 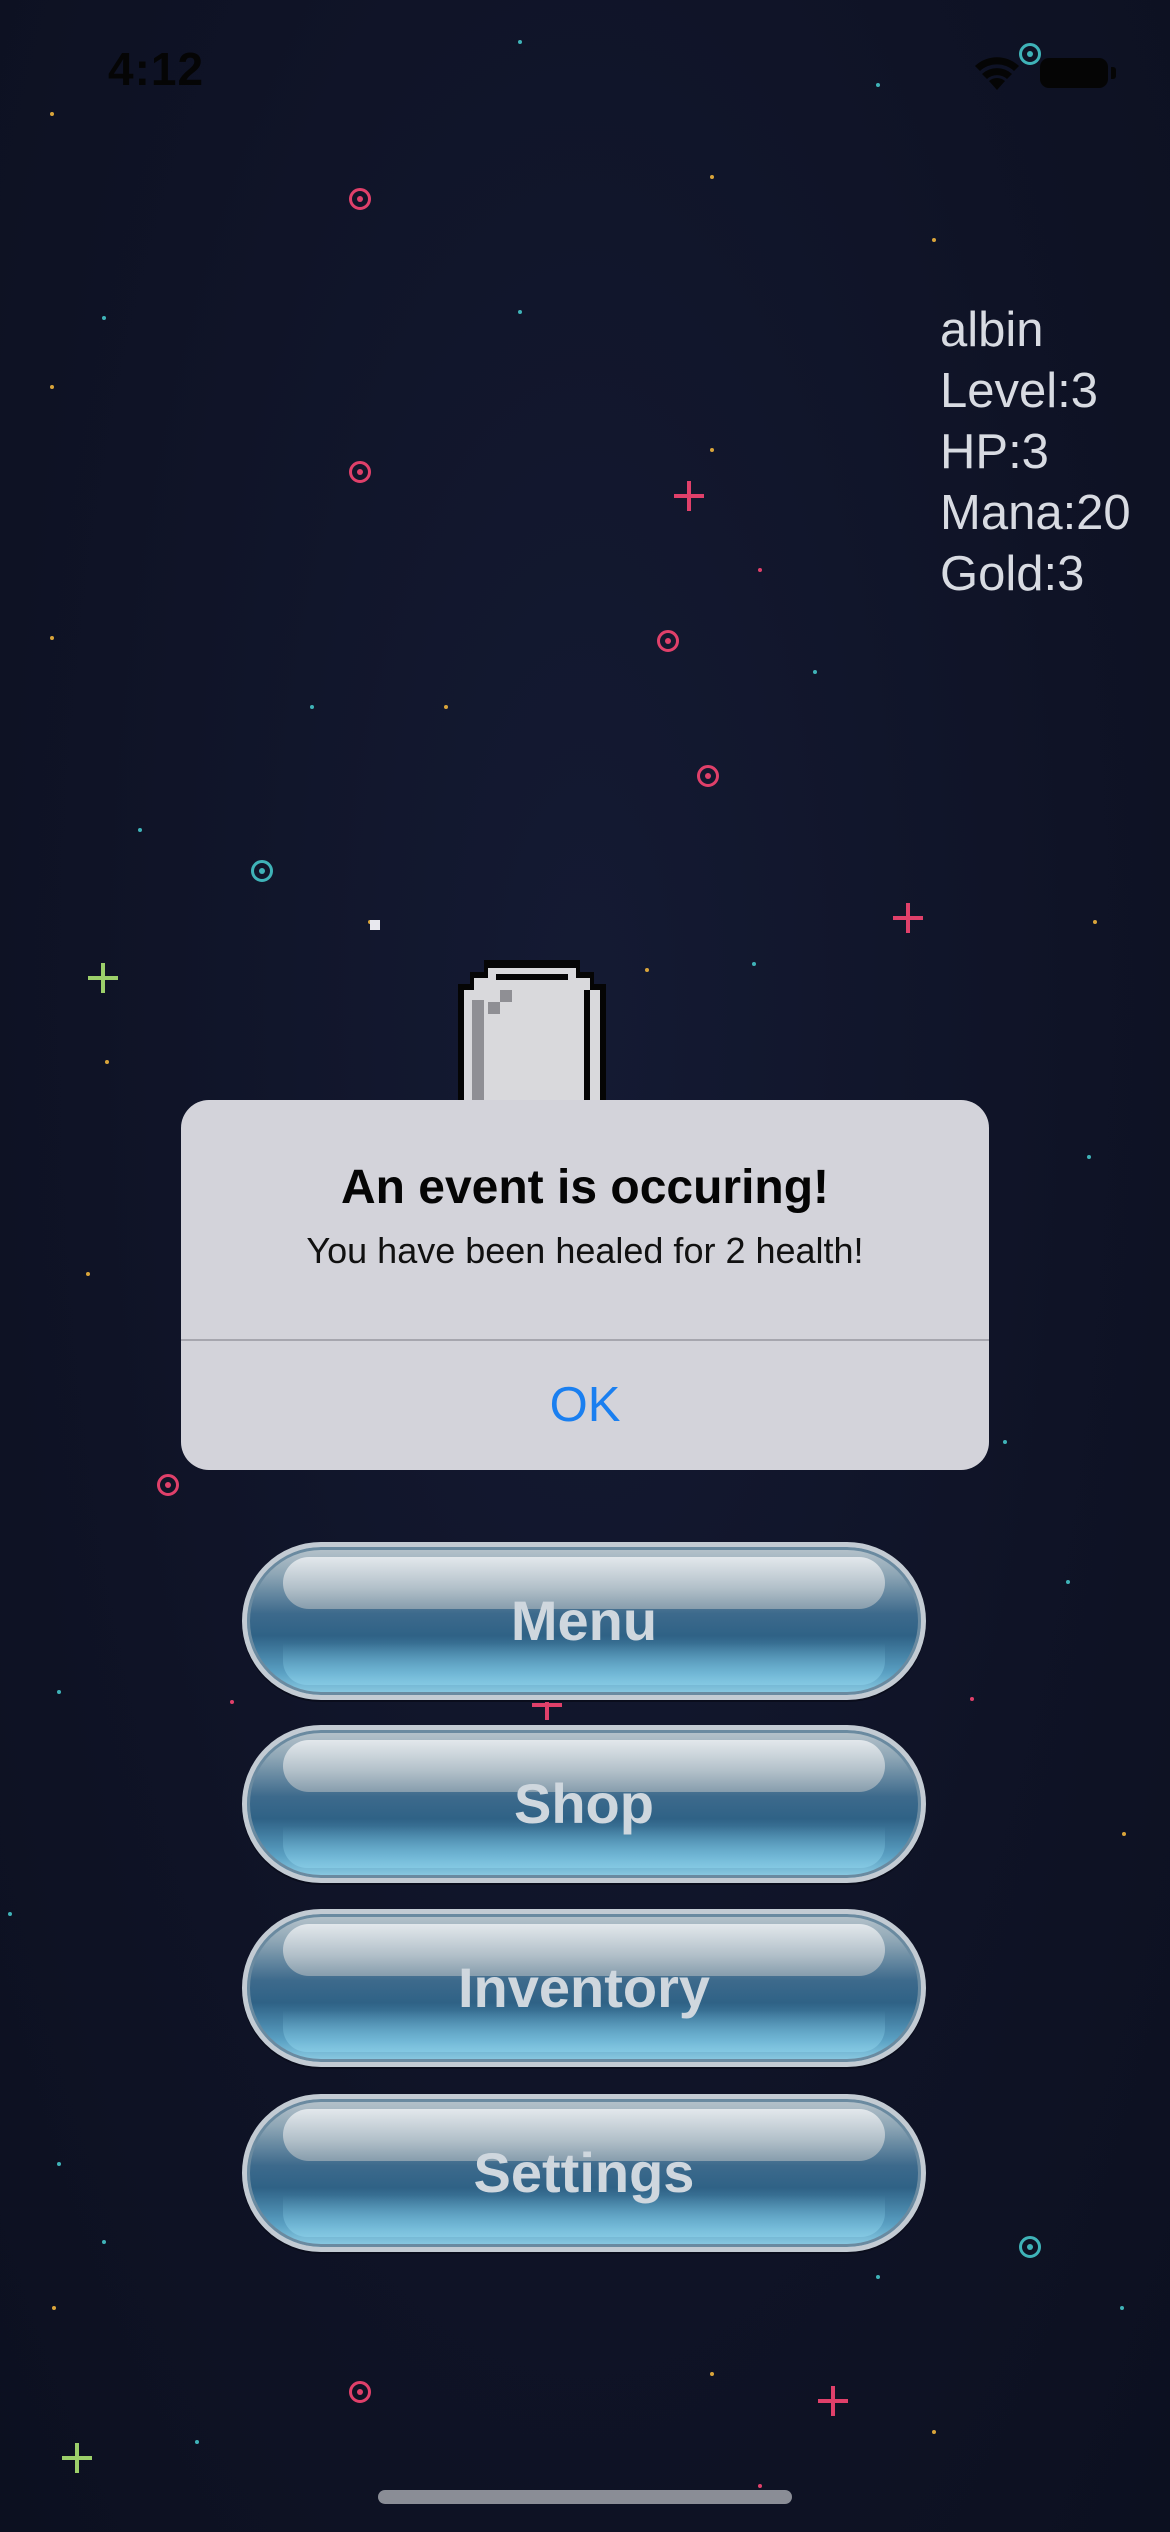 I want to click on inventory-button-label: Inventory, so click(x=584, y=1987).